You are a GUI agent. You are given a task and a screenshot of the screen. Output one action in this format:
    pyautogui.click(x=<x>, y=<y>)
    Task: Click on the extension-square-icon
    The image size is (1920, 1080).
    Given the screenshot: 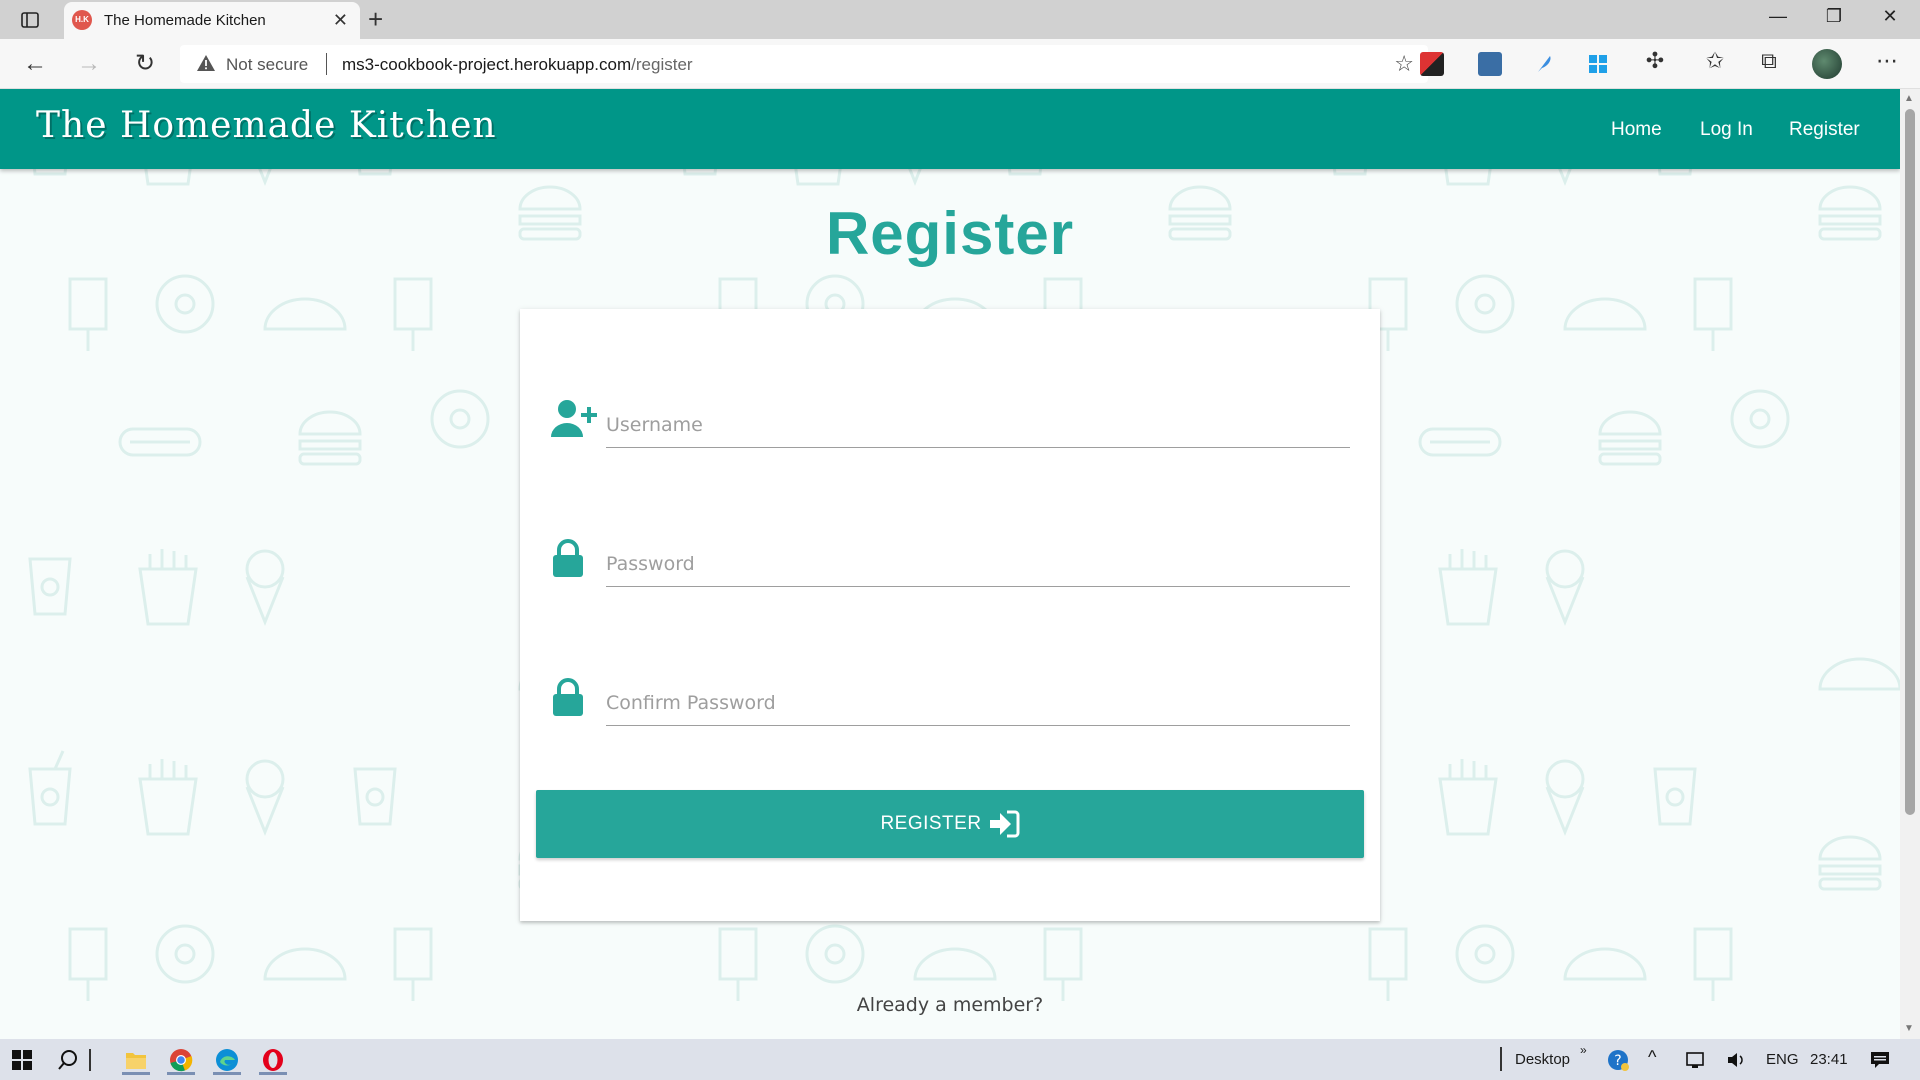 What is the action you would take?
    pyautogui.click(x=1490, y=64)
    